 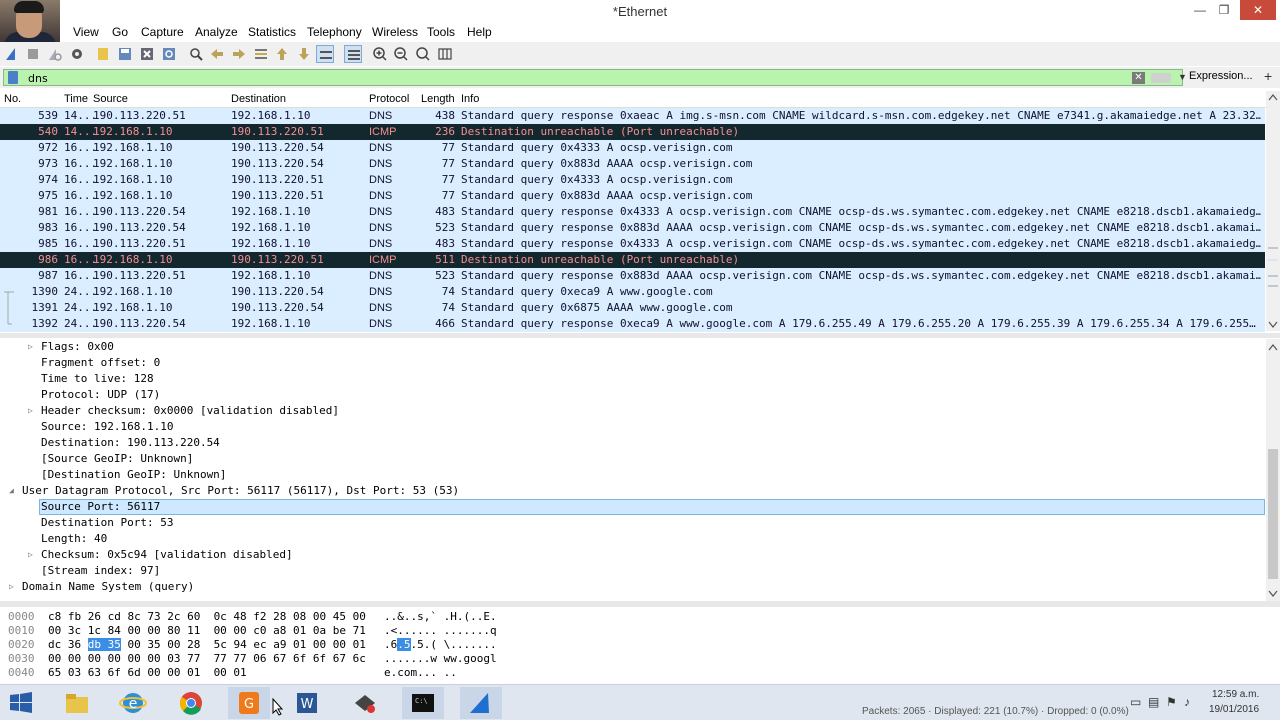 I want to click on column-info: Info, so click(x=470, y=99).